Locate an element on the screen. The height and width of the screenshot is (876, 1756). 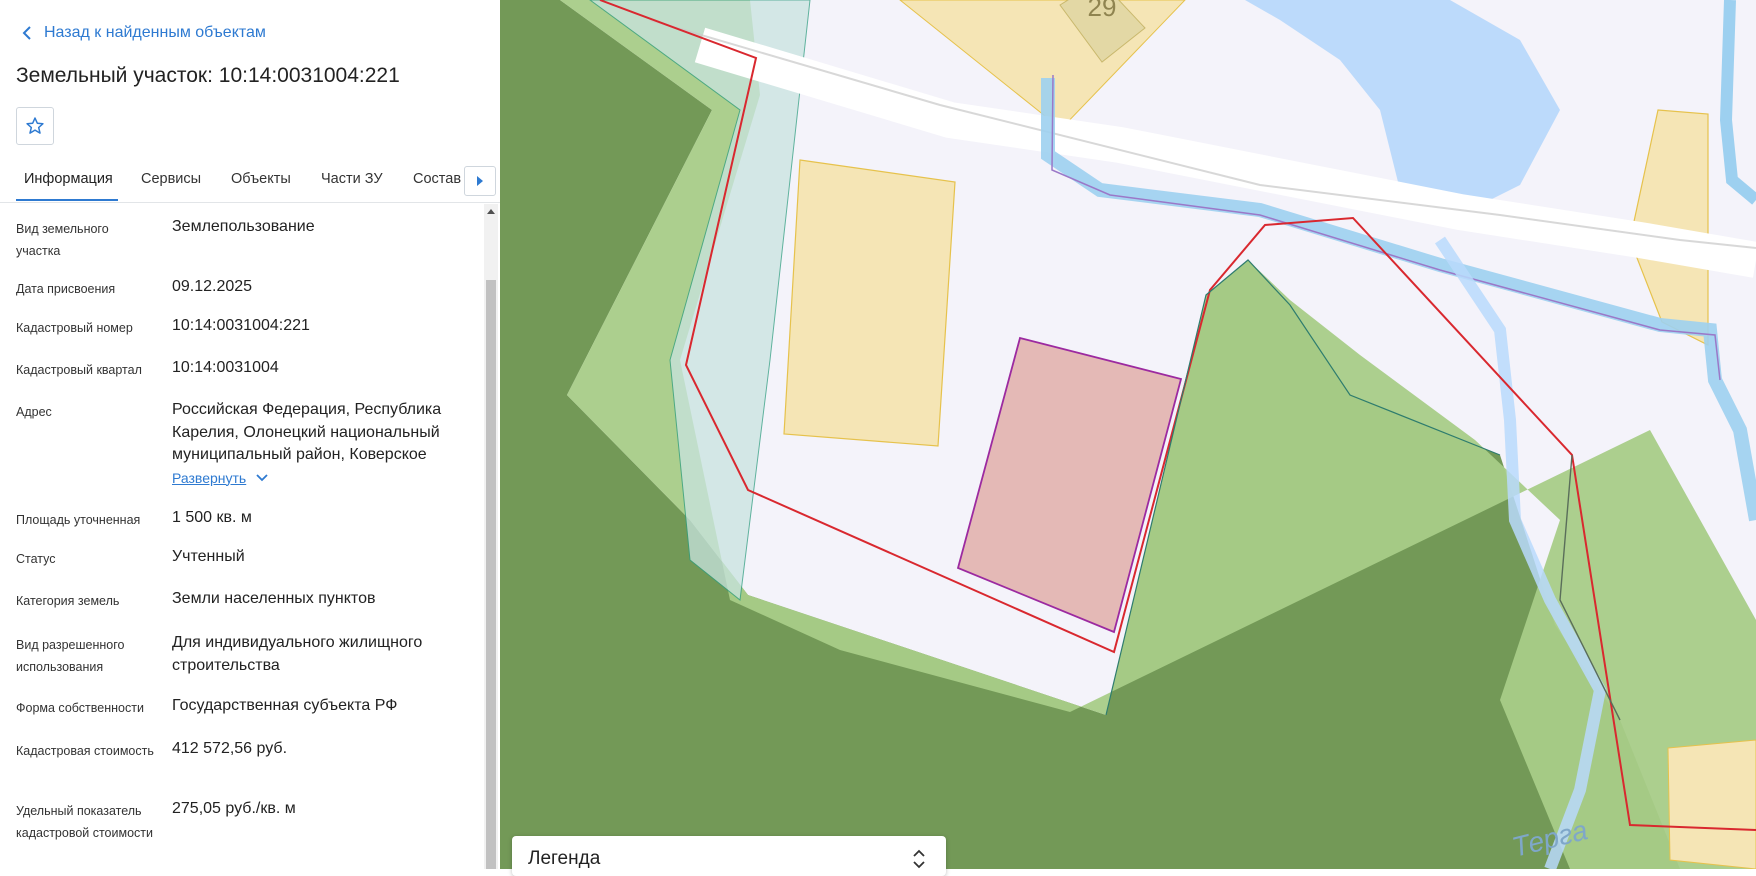
attr-value: 412 572,56 руб. is located at coordinates (230, 748).